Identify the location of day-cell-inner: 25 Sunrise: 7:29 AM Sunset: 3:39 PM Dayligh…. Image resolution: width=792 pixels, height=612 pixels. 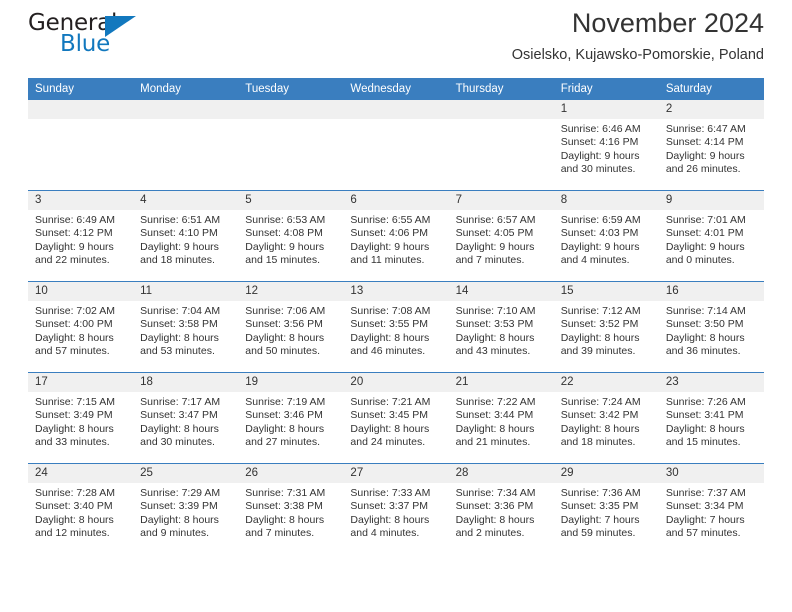
(186, 509).